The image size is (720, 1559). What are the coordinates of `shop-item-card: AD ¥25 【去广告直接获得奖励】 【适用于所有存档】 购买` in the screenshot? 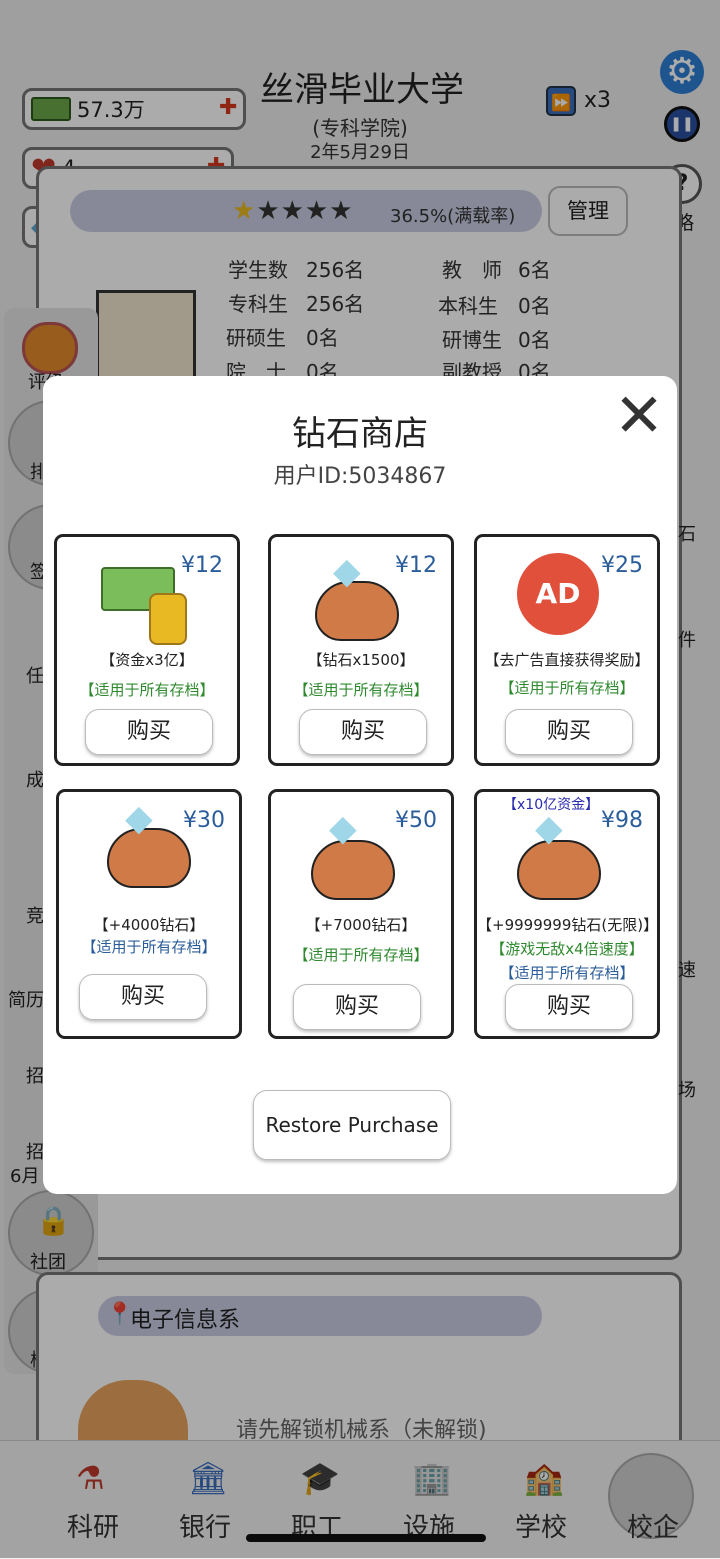 It's located at (567, 650).